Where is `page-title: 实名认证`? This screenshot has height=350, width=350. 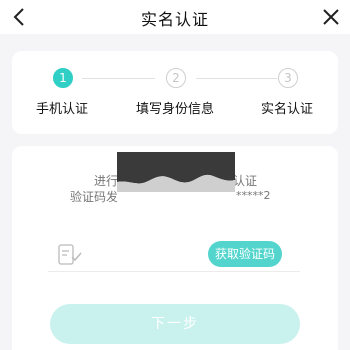 page-title: 实名认证 is located at coordinates (174, 19).